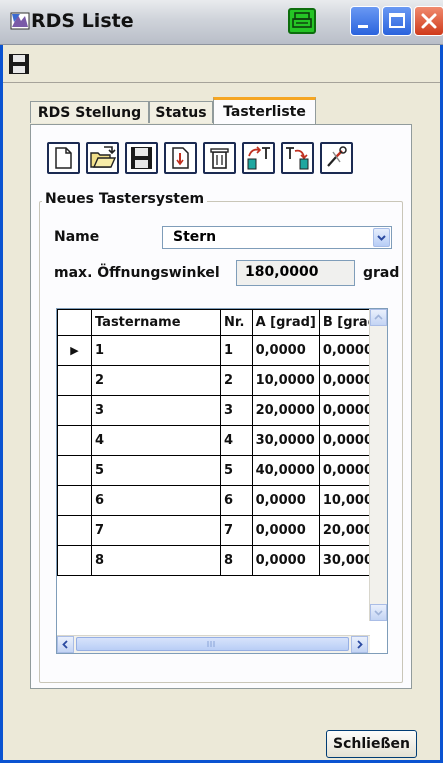 Image resolution: width=443 pixels, height=763 pixels. I want to click on scroll-up-button, so click(378, 317).